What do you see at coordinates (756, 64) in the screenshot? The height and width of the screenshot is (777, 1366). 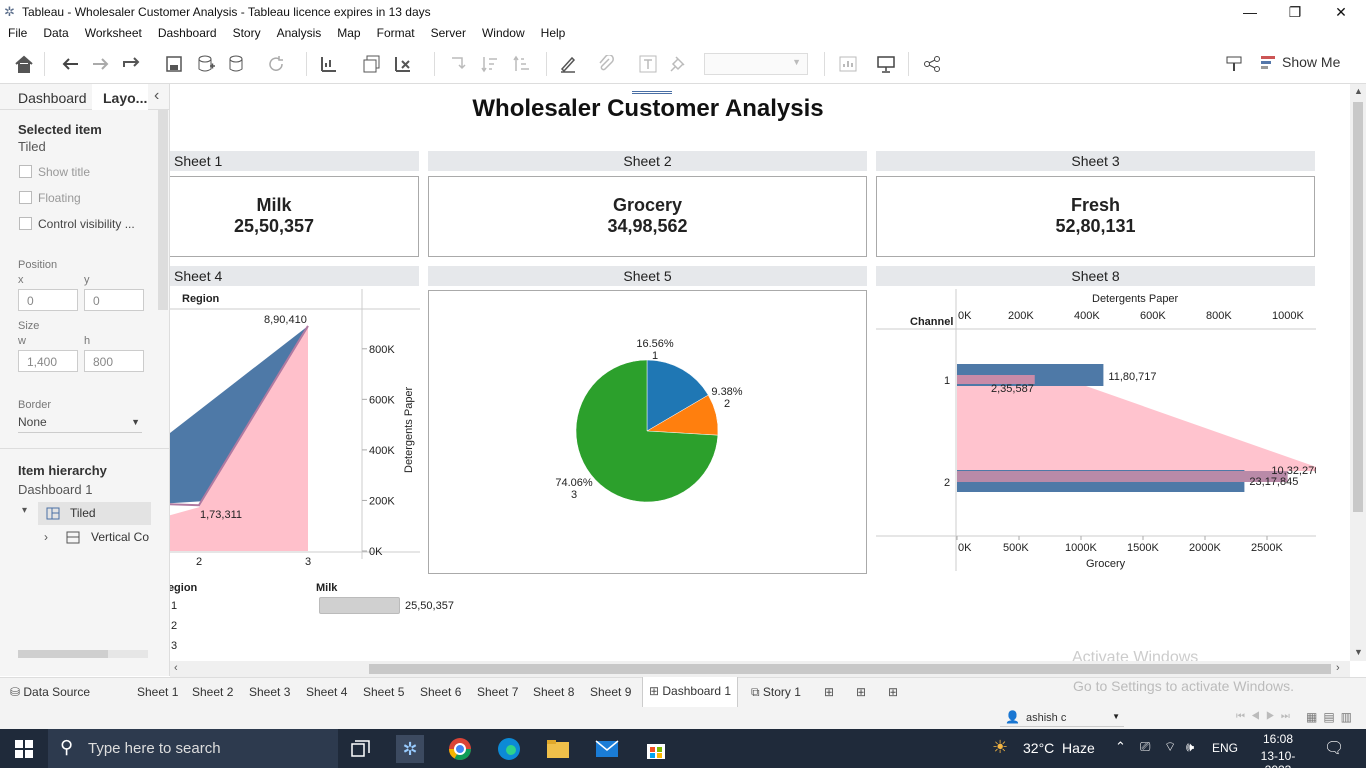 I see `fit-dropdown: ▼` at bounding box center [756, 64].